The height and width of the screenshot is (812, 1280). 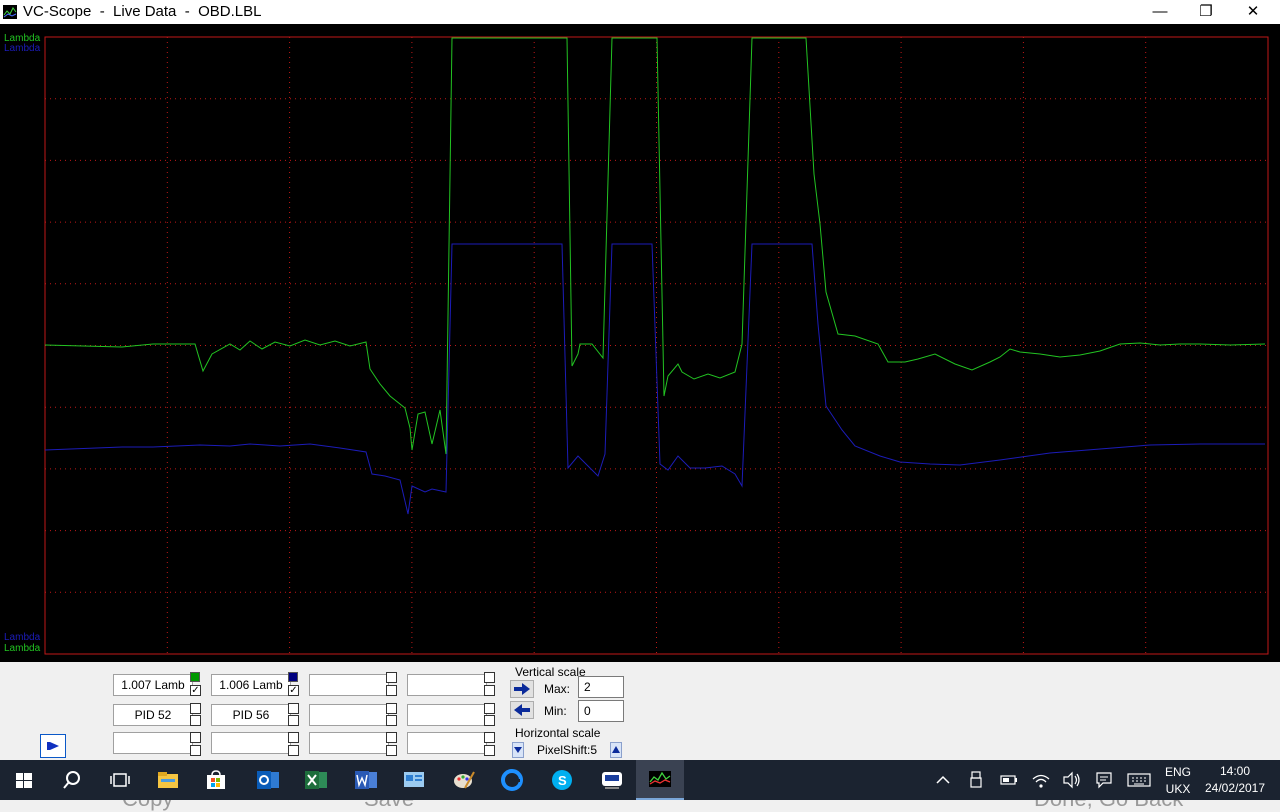 I want to click on channel-2-extra, so click(x=251, y=743).